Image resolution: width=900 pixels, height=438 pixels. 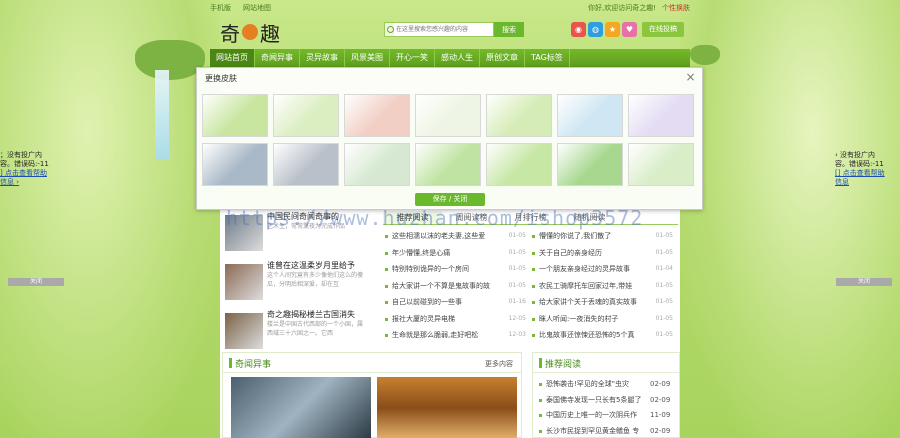 What do you see at coordinates (322, 58) in the screenshot?
I see `nav-item: 灵异故事` at bounding box center [322, 58].